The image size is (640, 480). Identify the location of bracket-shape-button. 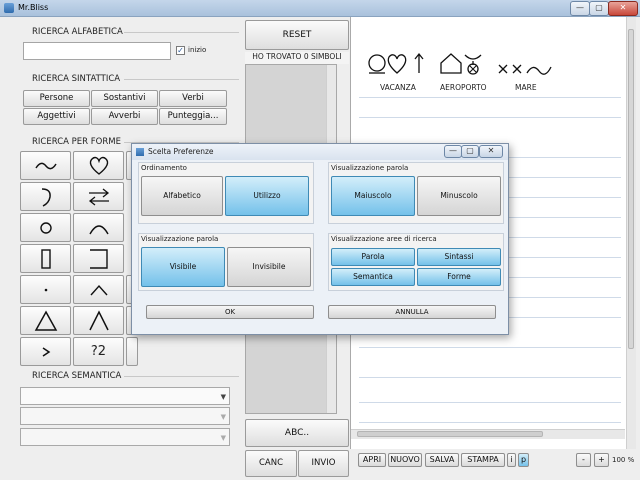
(98, 258).